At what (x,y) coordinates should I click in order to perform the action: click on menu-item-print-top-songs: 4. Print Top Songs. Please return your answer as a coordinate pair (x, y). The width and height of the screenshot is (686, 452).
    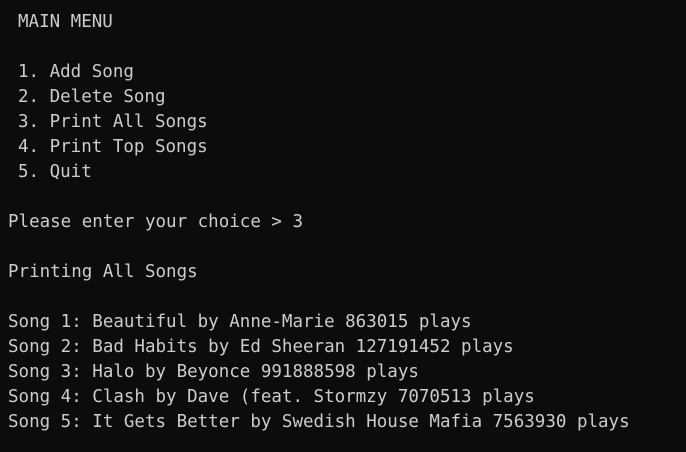
    Looking at the image, I should click on (113, 147).